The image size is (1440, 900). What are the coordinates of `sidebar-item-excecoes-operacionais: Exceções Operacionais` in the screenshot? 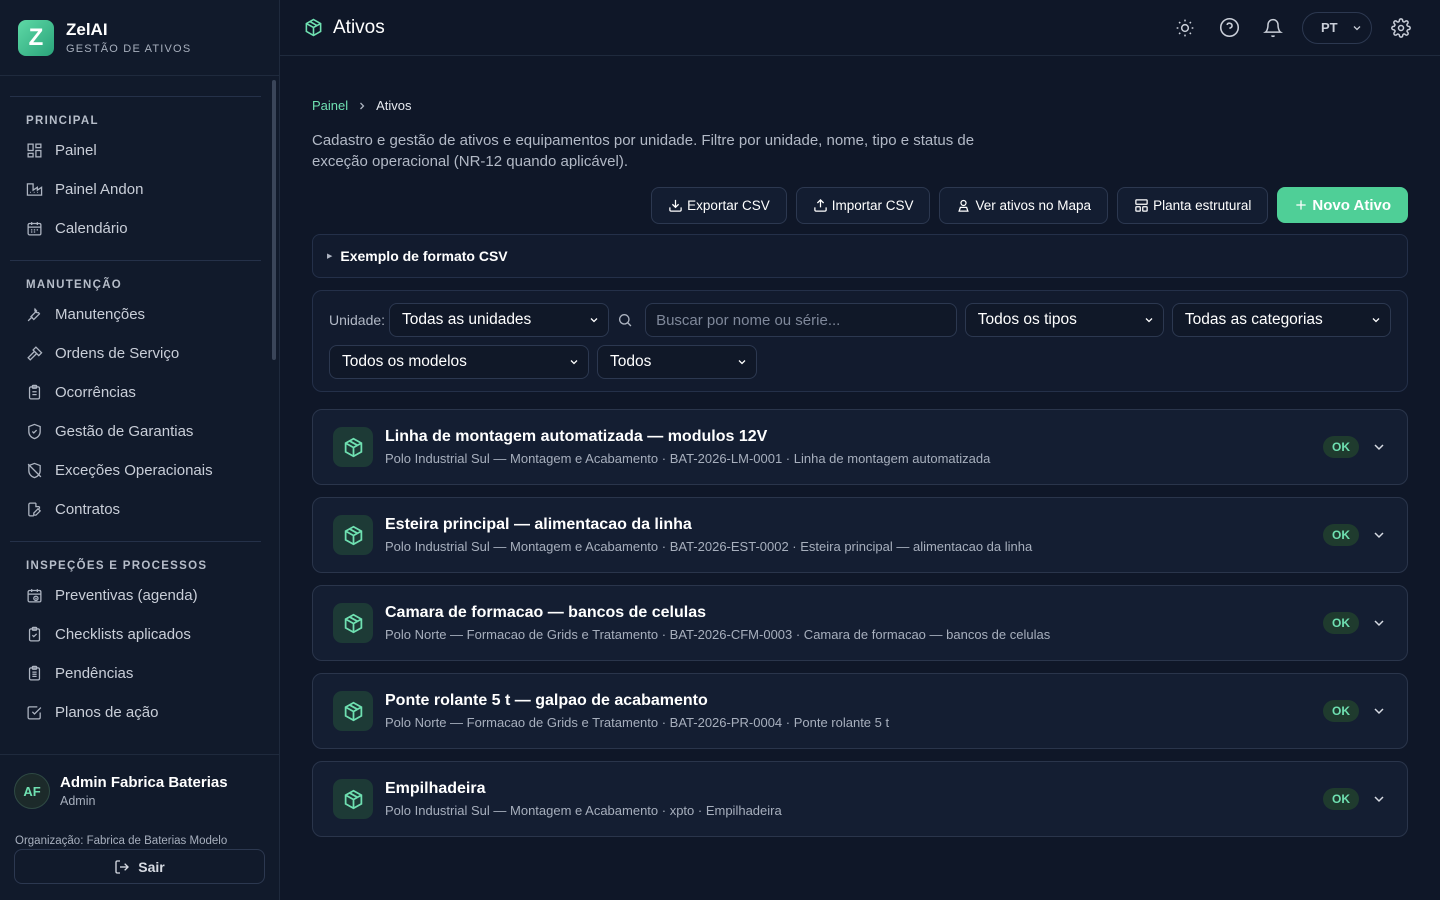 It's located at (139, 470).